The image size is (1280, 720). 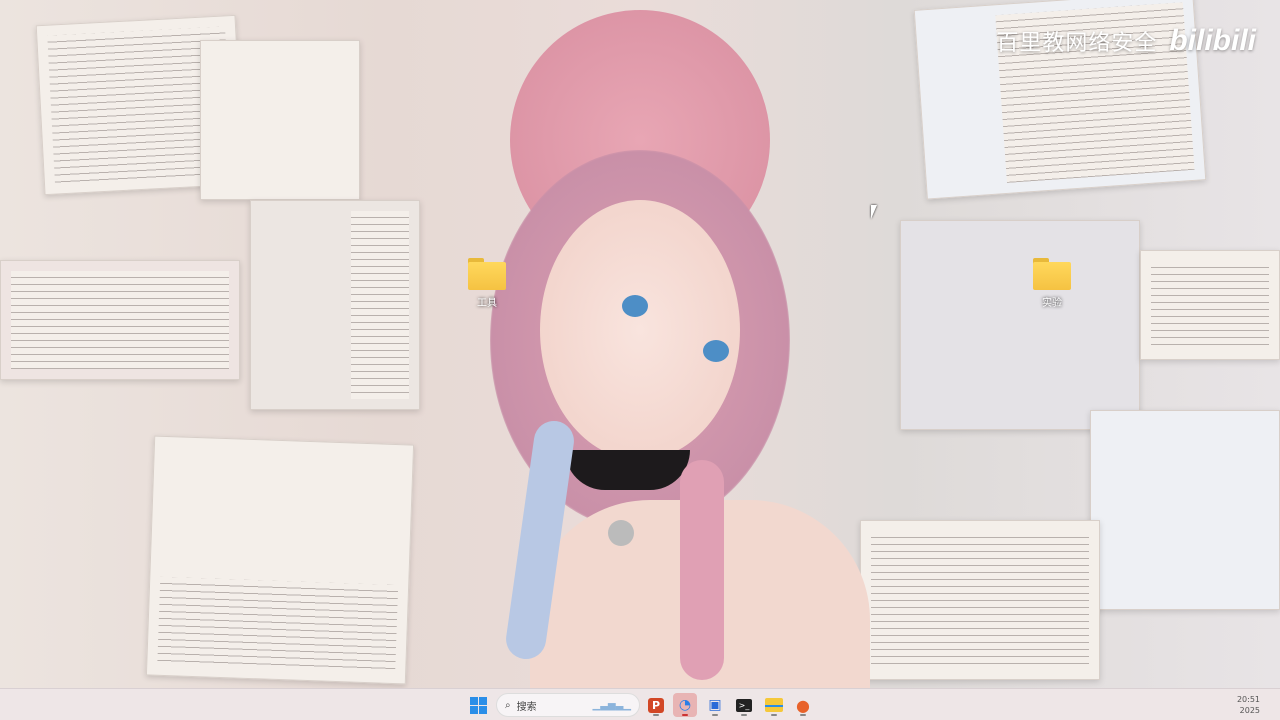 I want to click on search-highlight-icon: ▁▃▅▃▁, so click(x=611, y=705).